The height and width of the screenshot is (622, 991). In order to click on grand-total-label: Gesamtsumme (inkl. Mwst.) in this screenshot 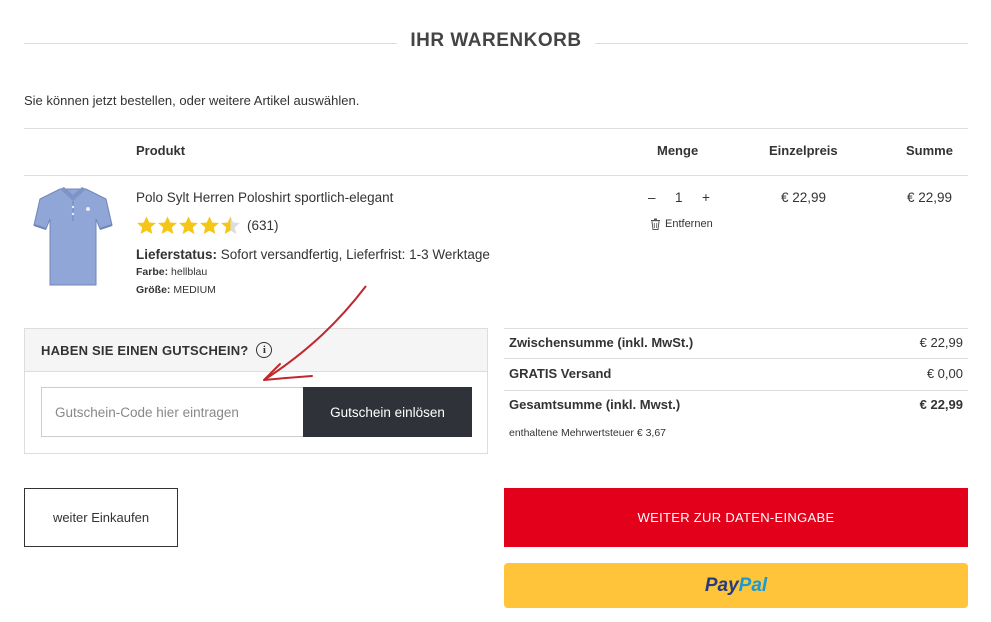, I will do `click(595, 404)`.